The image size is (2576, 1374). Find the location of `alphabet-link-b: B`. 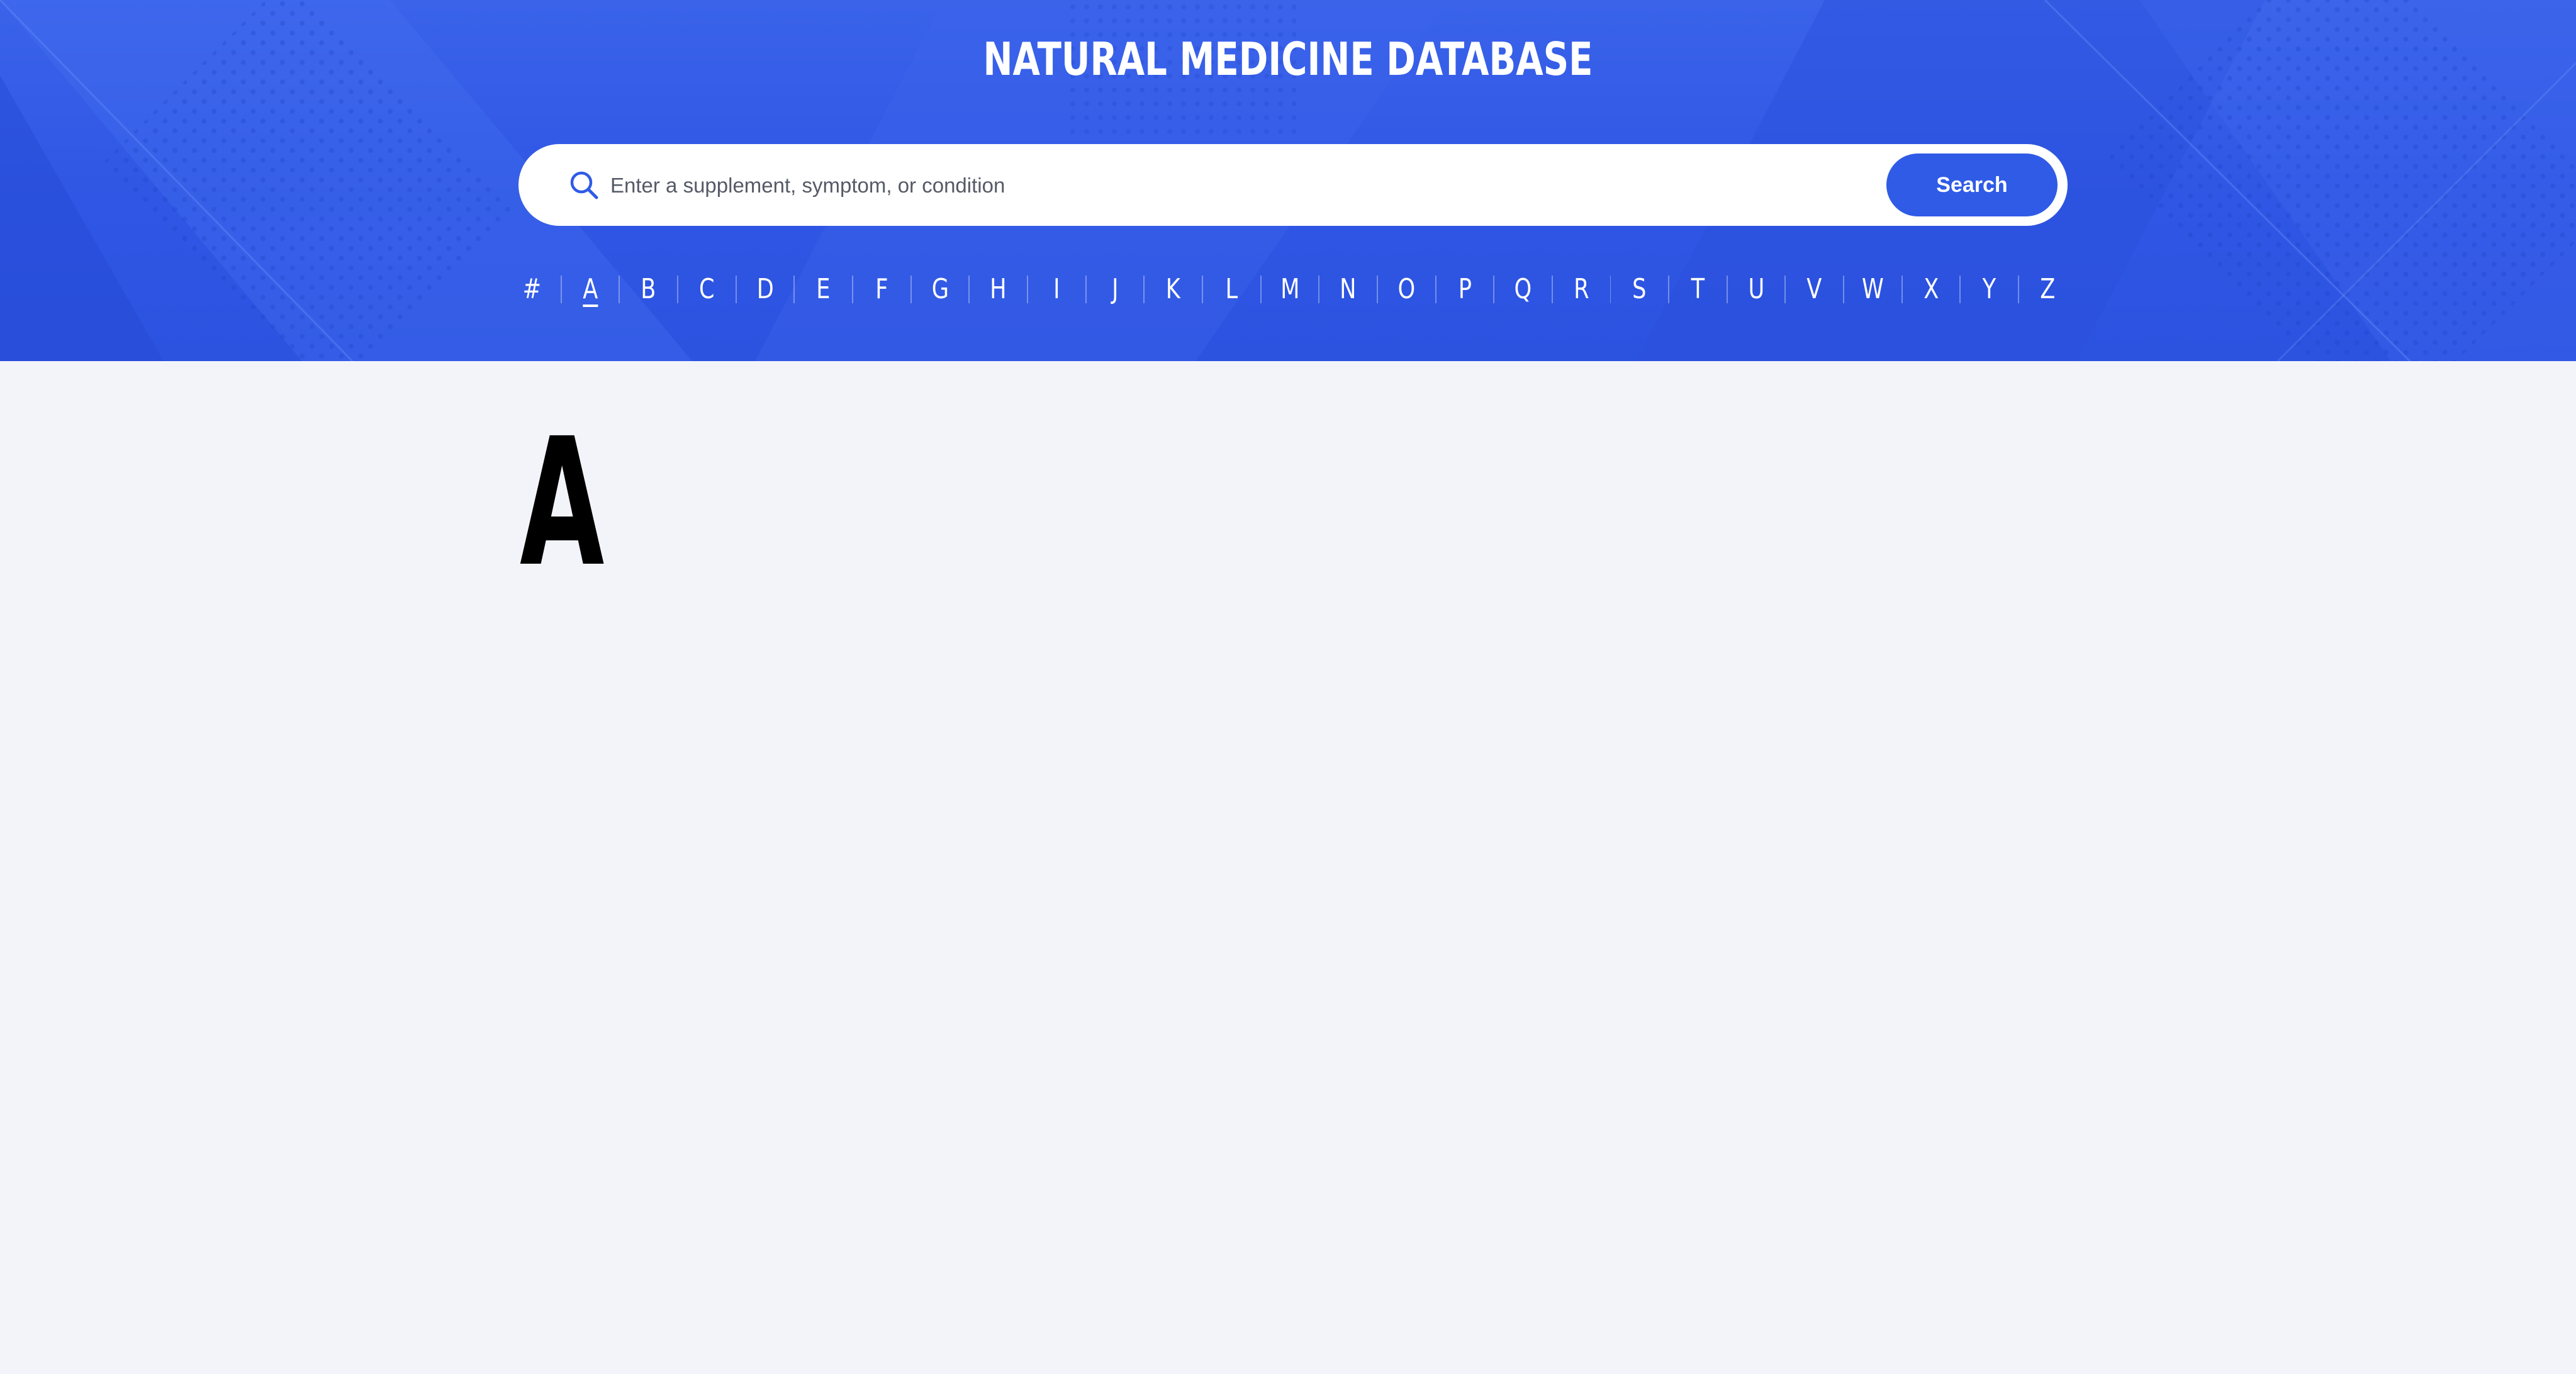

alphabet-link-b: B is located at coordinates (648, 289).